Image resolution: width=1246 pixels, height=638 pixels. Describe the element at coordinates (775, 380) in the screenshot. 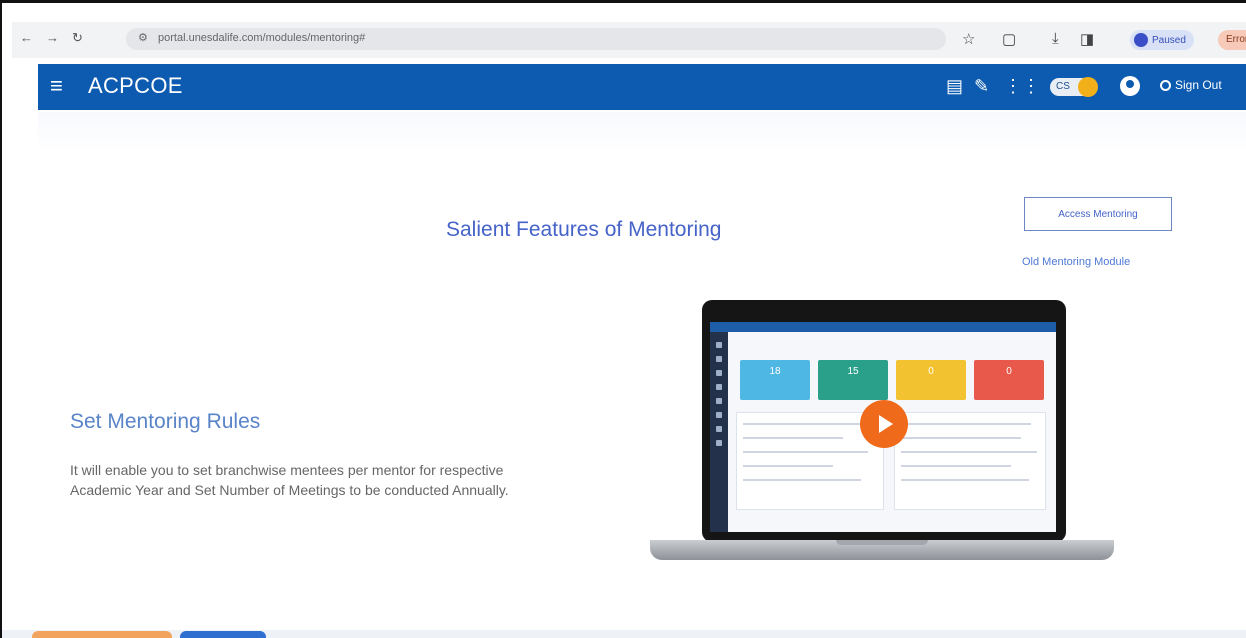

I see `mini-stat-tile: 18` at that location.